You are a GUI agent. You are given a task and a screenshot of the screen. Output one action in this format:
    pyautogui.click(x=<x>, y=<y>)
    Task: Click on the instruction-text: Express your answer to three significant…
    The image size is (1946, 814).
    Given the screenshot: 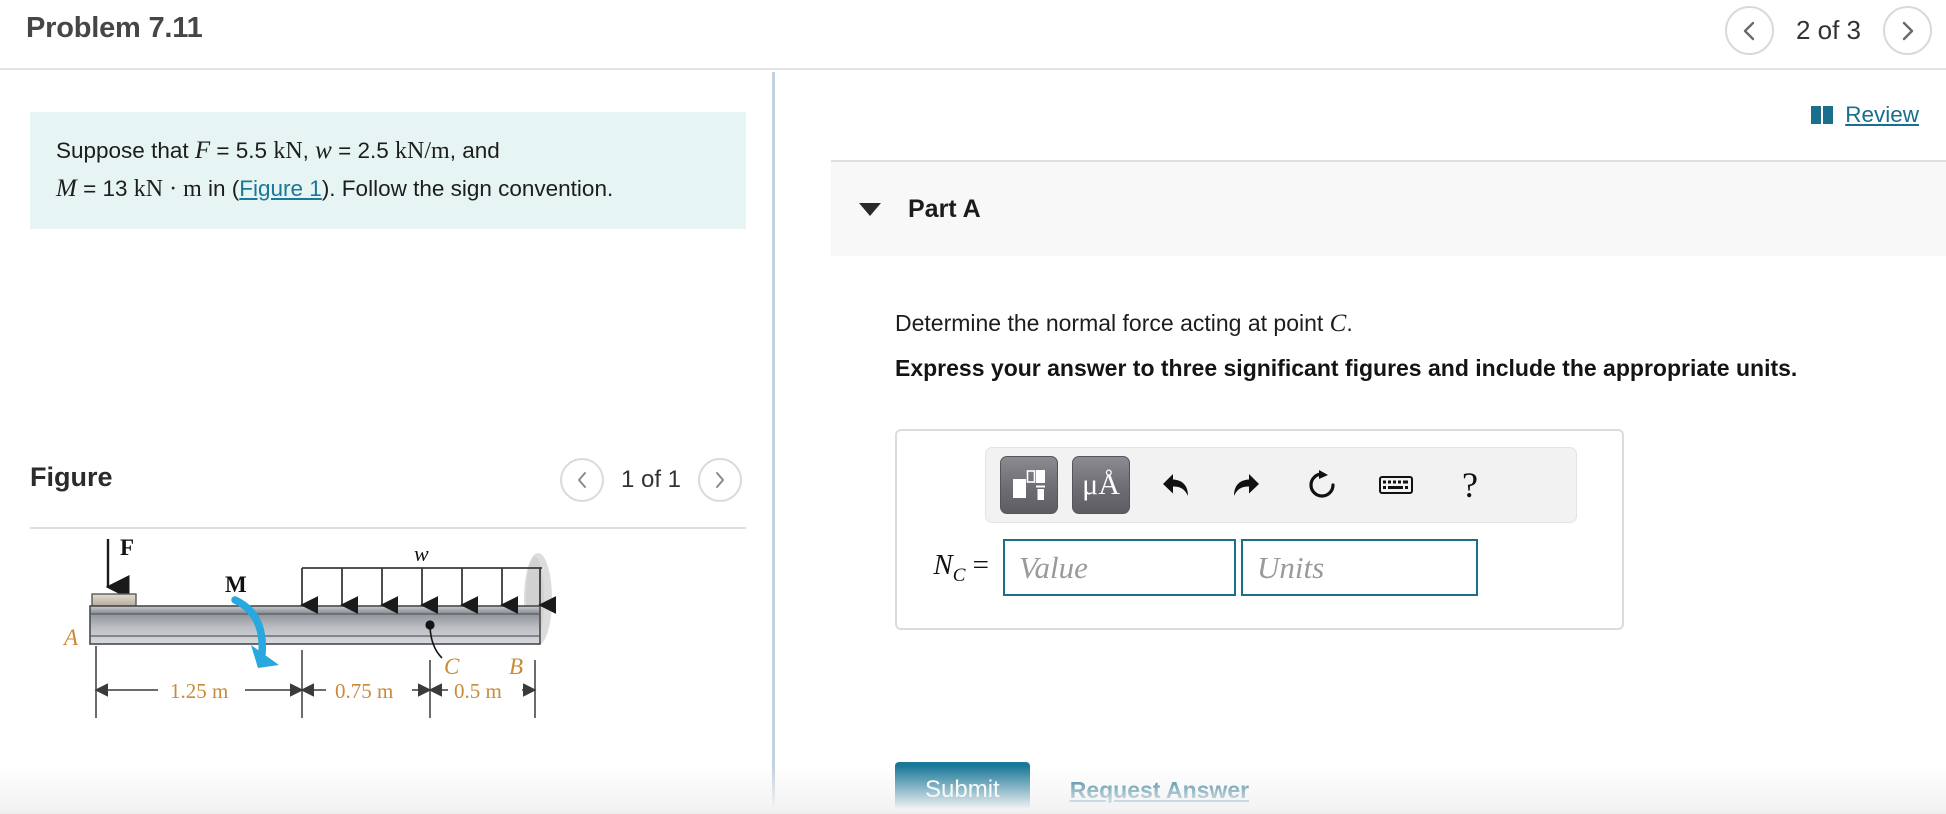 What is the action you would take?
    pyautogui.click(x=1346, y=368)
    